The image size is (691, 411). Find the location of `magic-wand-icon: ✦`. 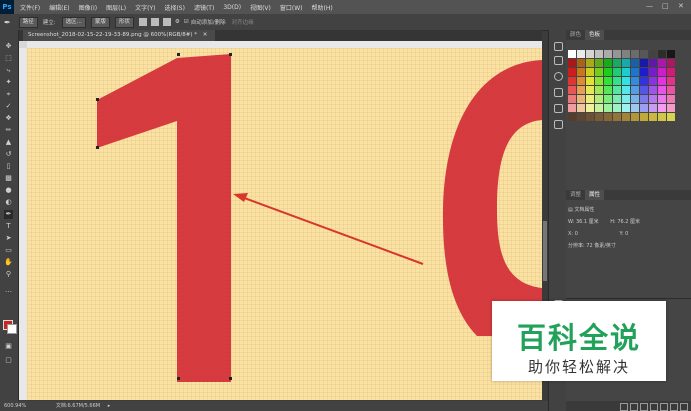

magic-wand-icon: ✦ is located at coordinates (8, 82).